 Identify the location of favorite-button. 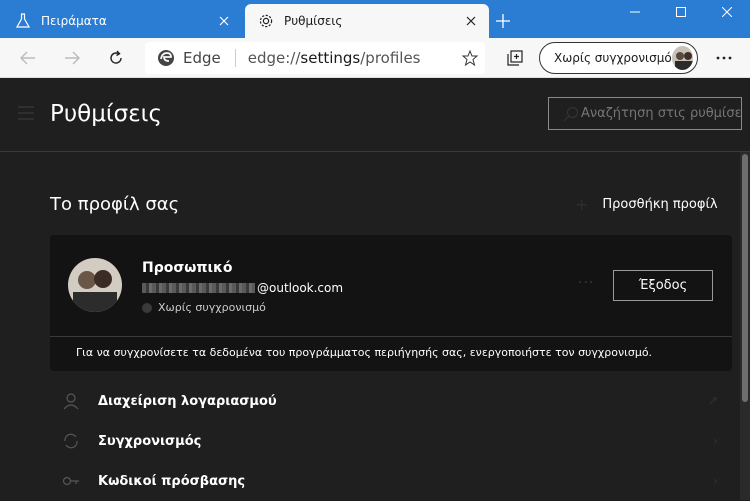
(470, 58).